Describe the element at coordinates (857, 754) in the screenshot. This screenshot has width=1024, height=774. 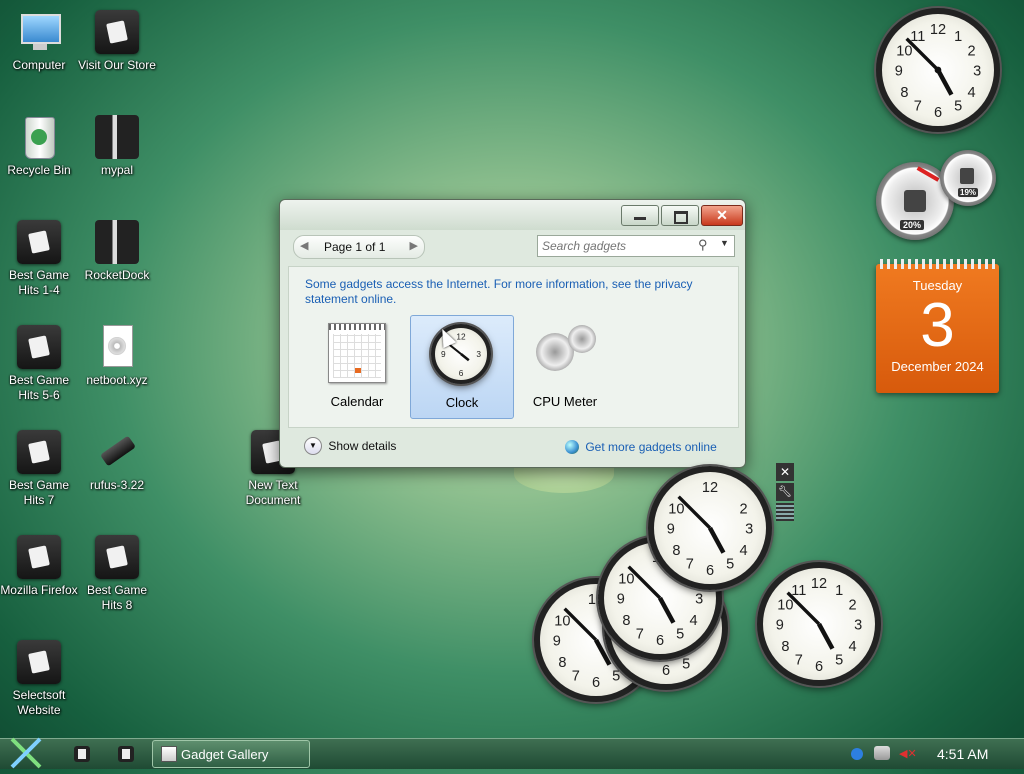
I see `tray-network-icon` at that location.